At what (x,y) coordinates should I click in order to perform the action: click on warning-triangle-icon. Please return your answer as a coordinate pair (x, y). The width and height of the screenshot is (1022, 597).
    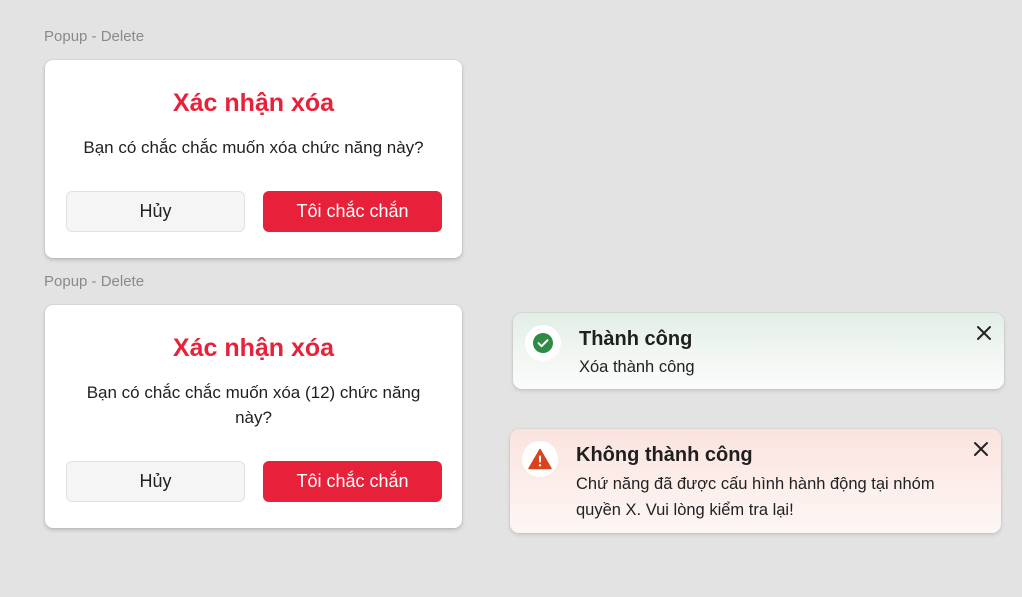
    Looking at the image, I should click on (540, 459).